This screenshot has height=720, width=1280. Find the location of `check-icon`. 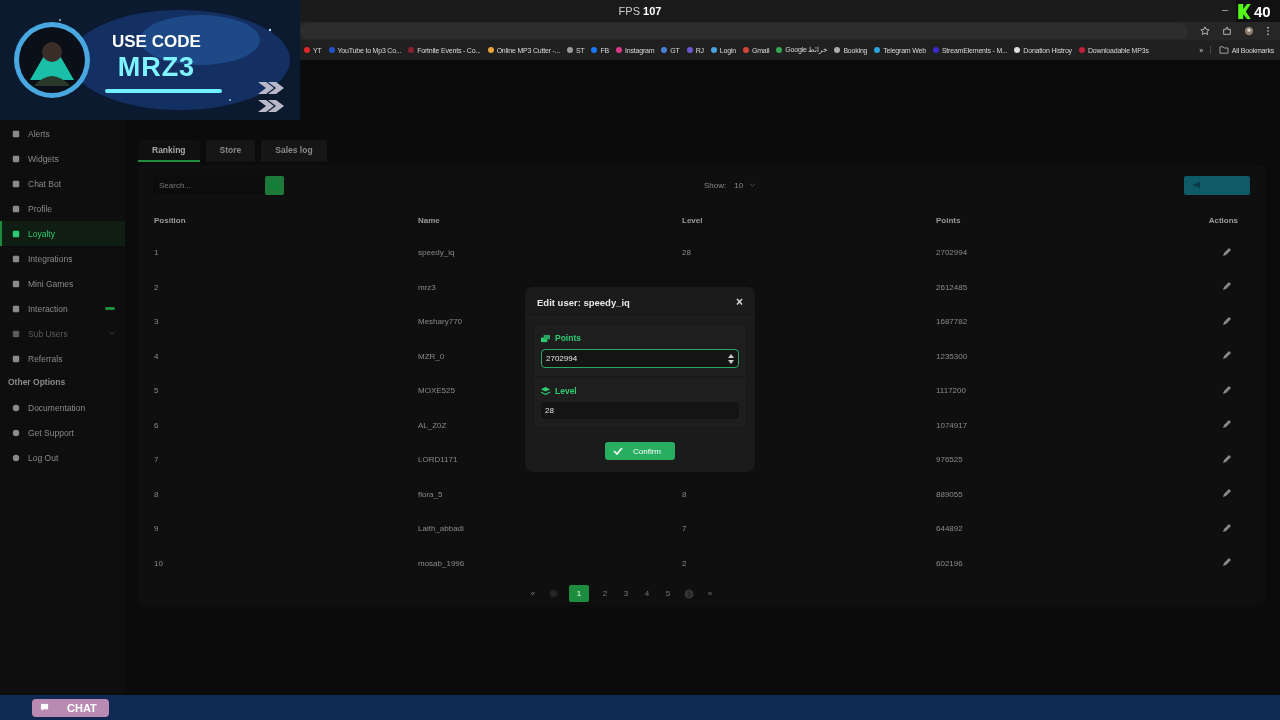

check-icon is located at coordinates (618, 451).